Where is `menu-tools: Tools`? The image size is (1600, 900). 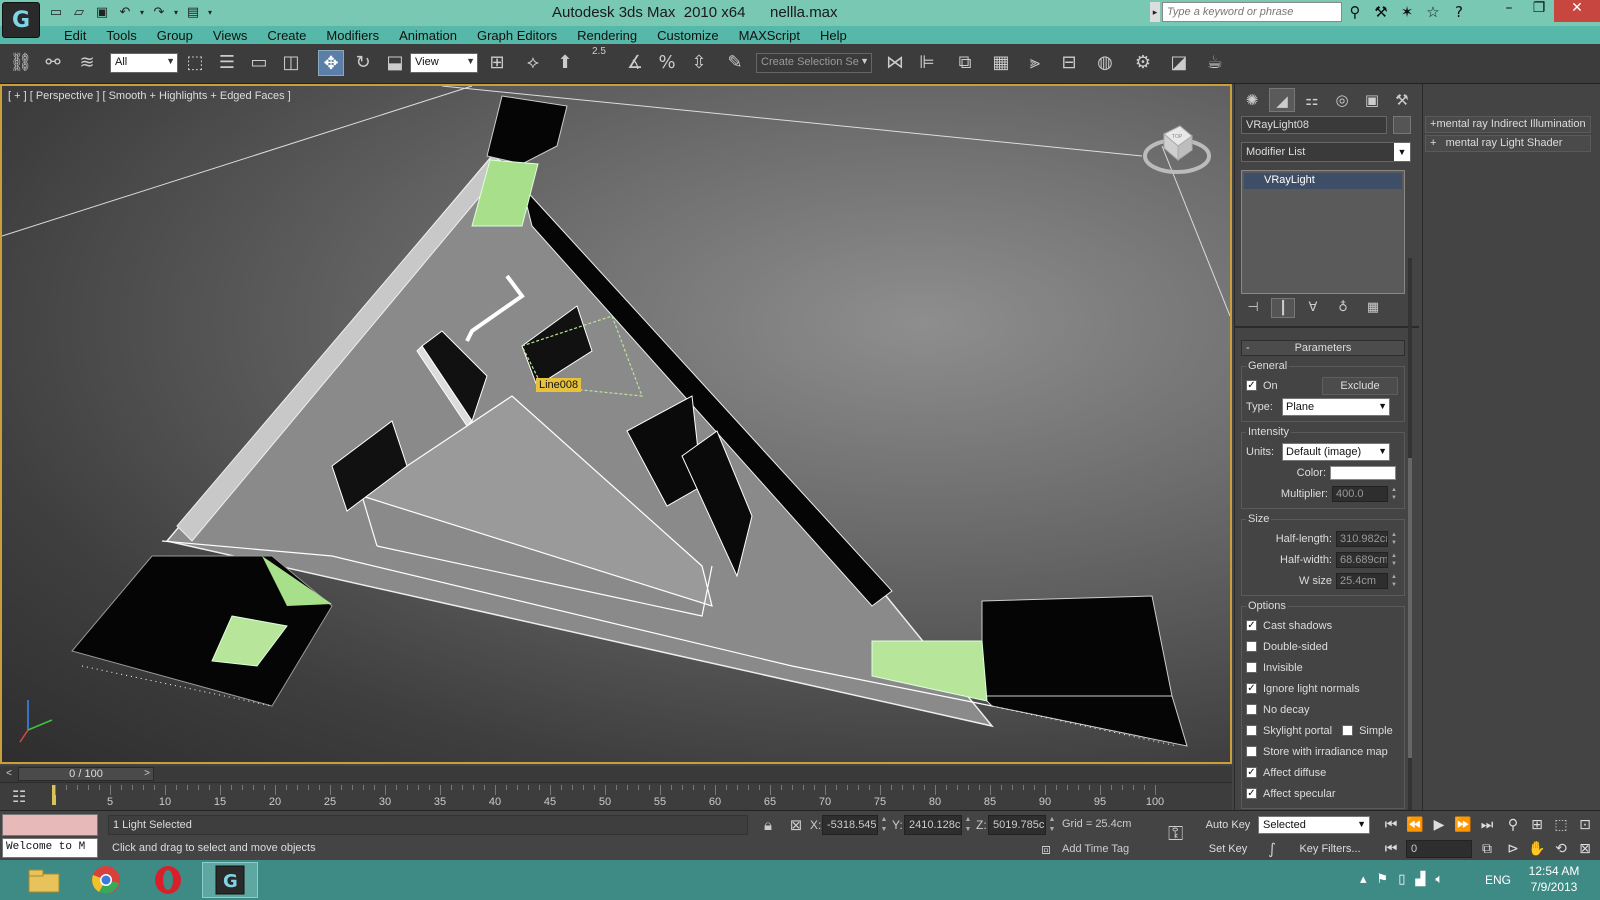
menu-tools: Tools is located at coordinates (121, 35).